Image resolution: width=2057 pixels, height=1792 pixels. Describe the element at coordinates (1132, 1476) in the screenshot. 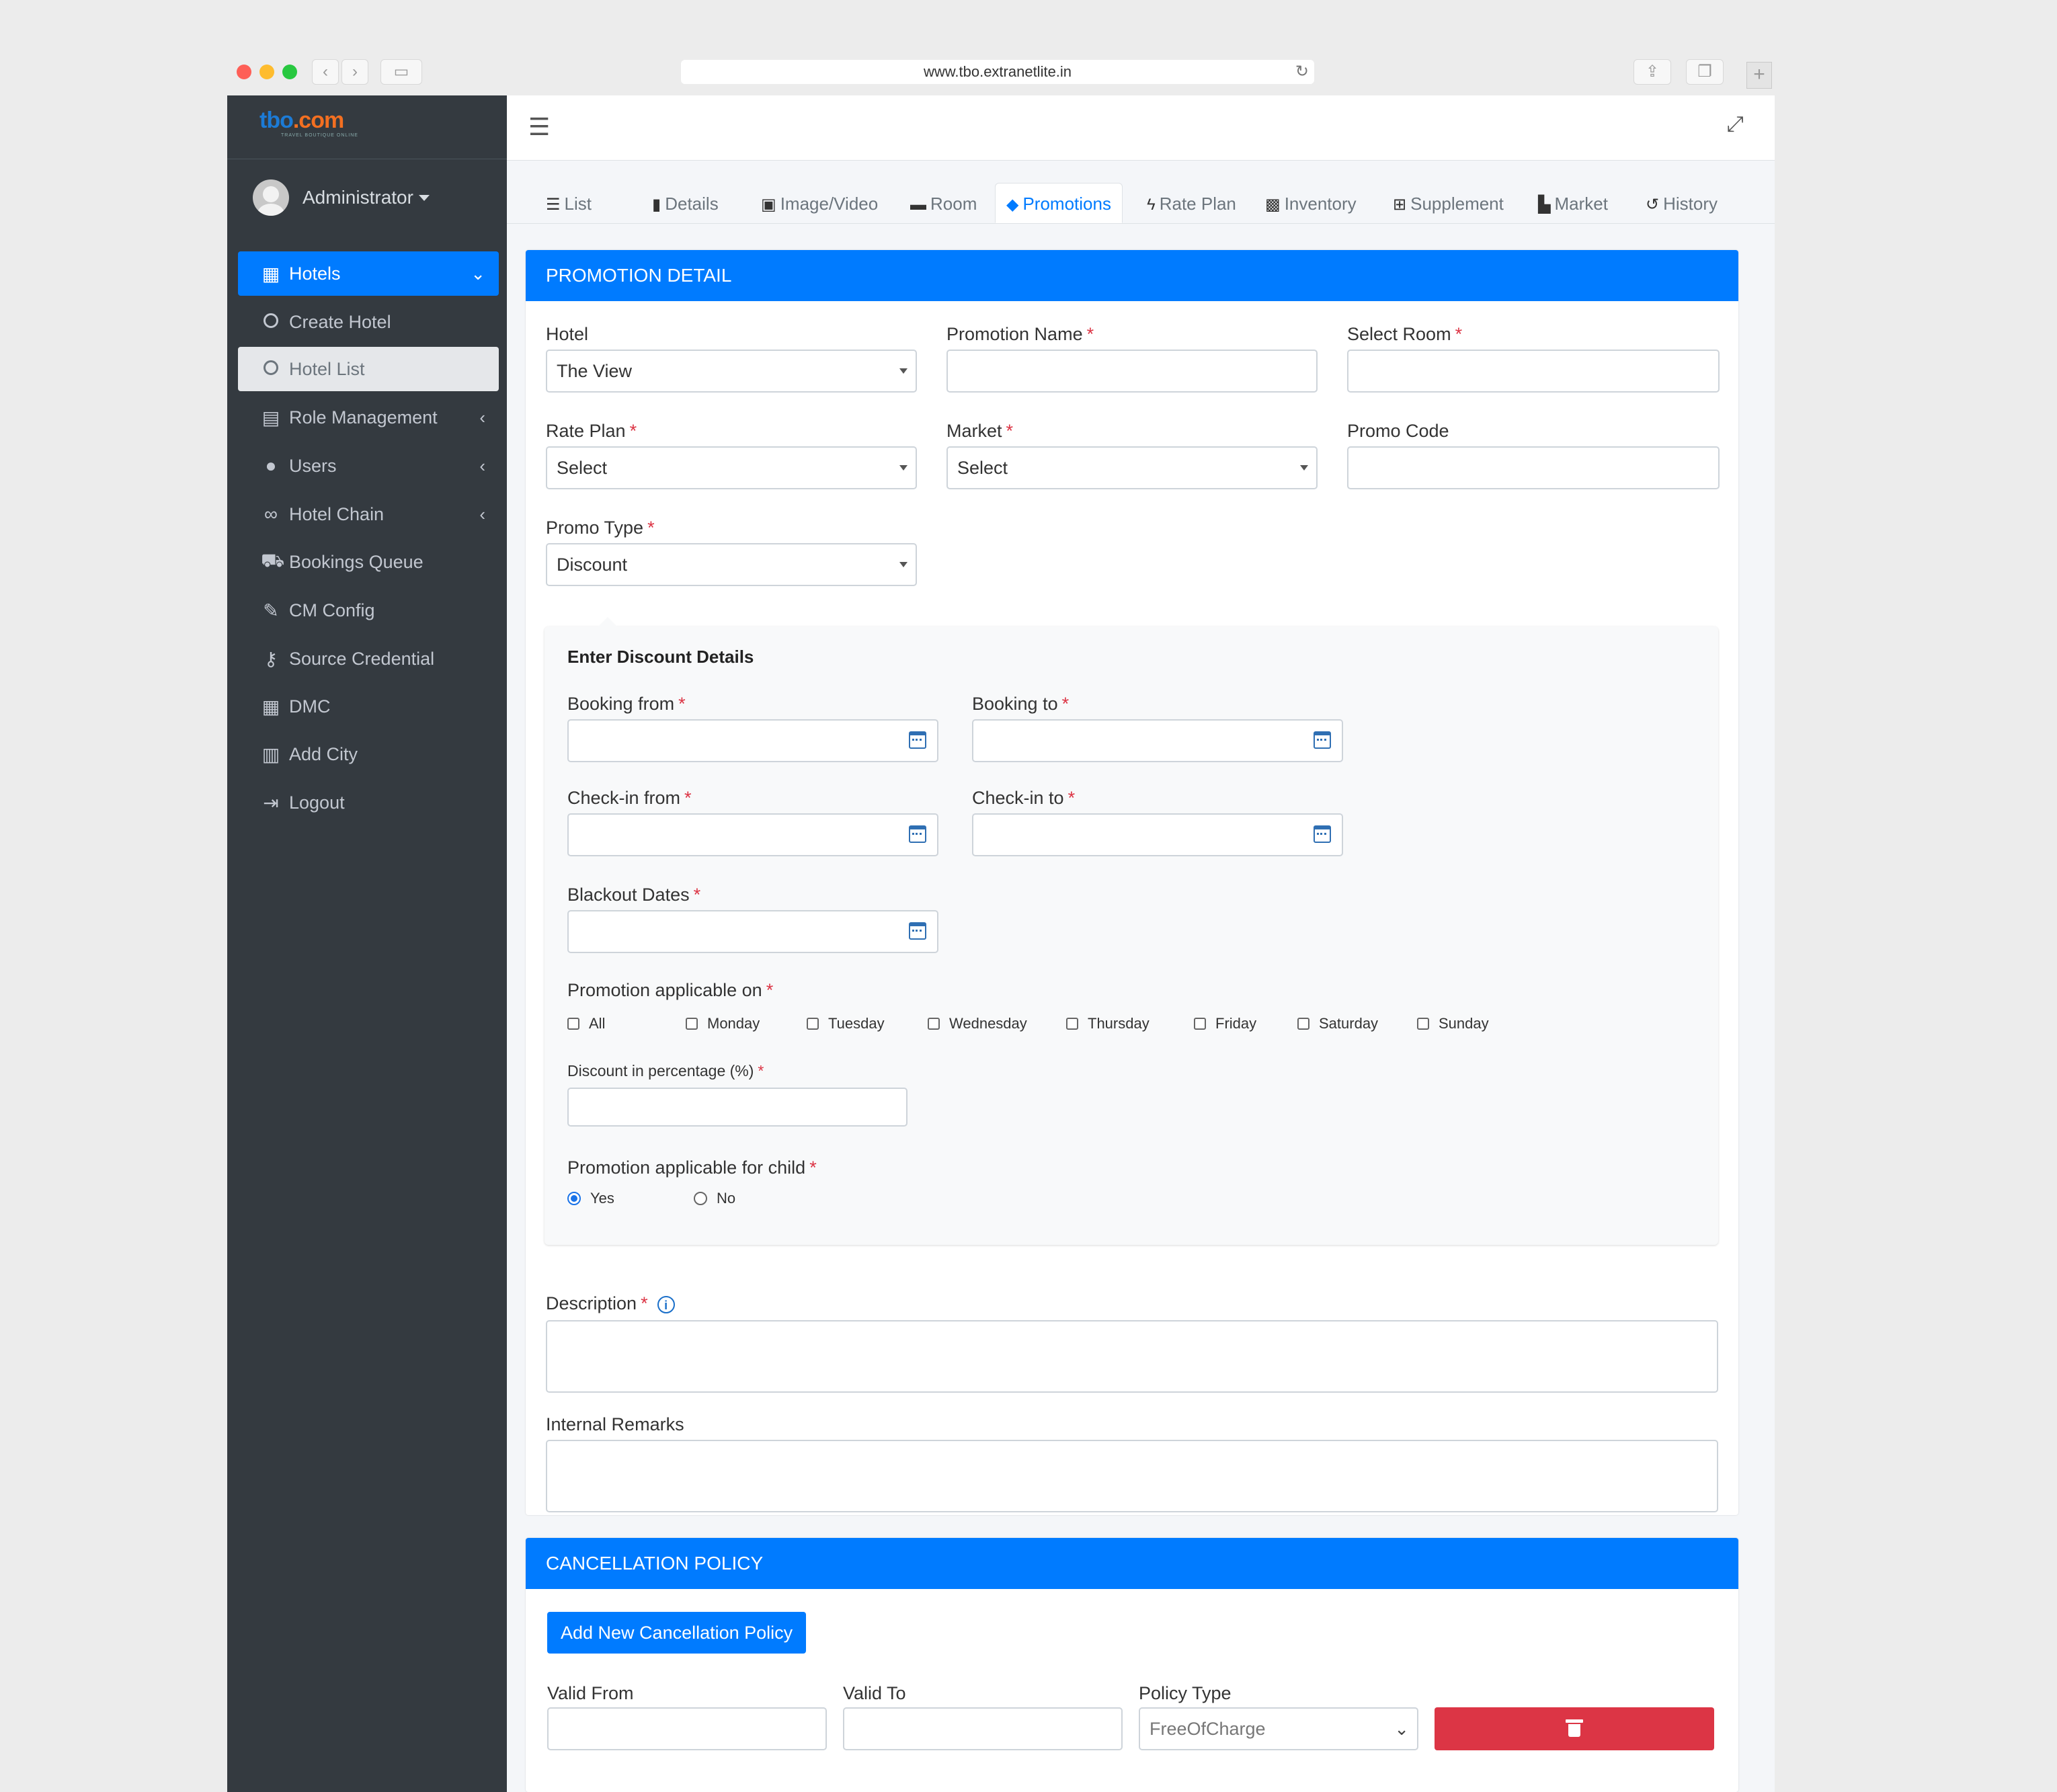

I see `internal-remarks-textarea` at that location.